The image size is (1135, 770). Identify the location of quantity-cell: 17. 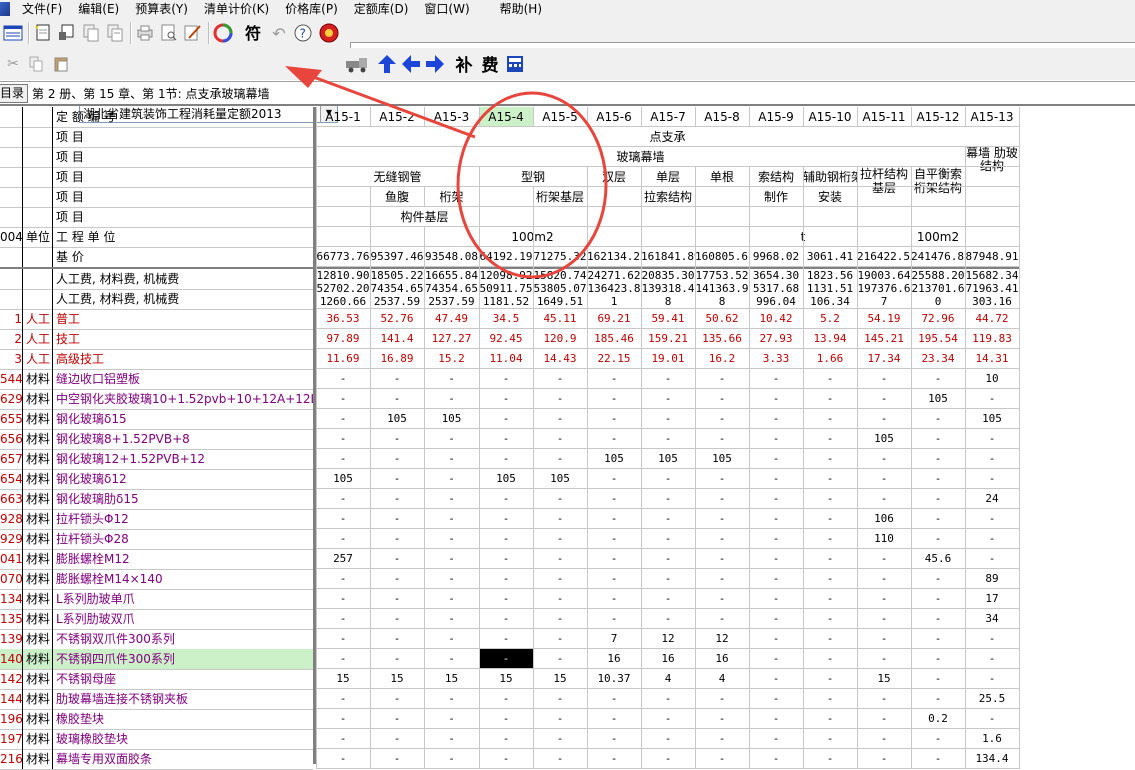
(992, 599).